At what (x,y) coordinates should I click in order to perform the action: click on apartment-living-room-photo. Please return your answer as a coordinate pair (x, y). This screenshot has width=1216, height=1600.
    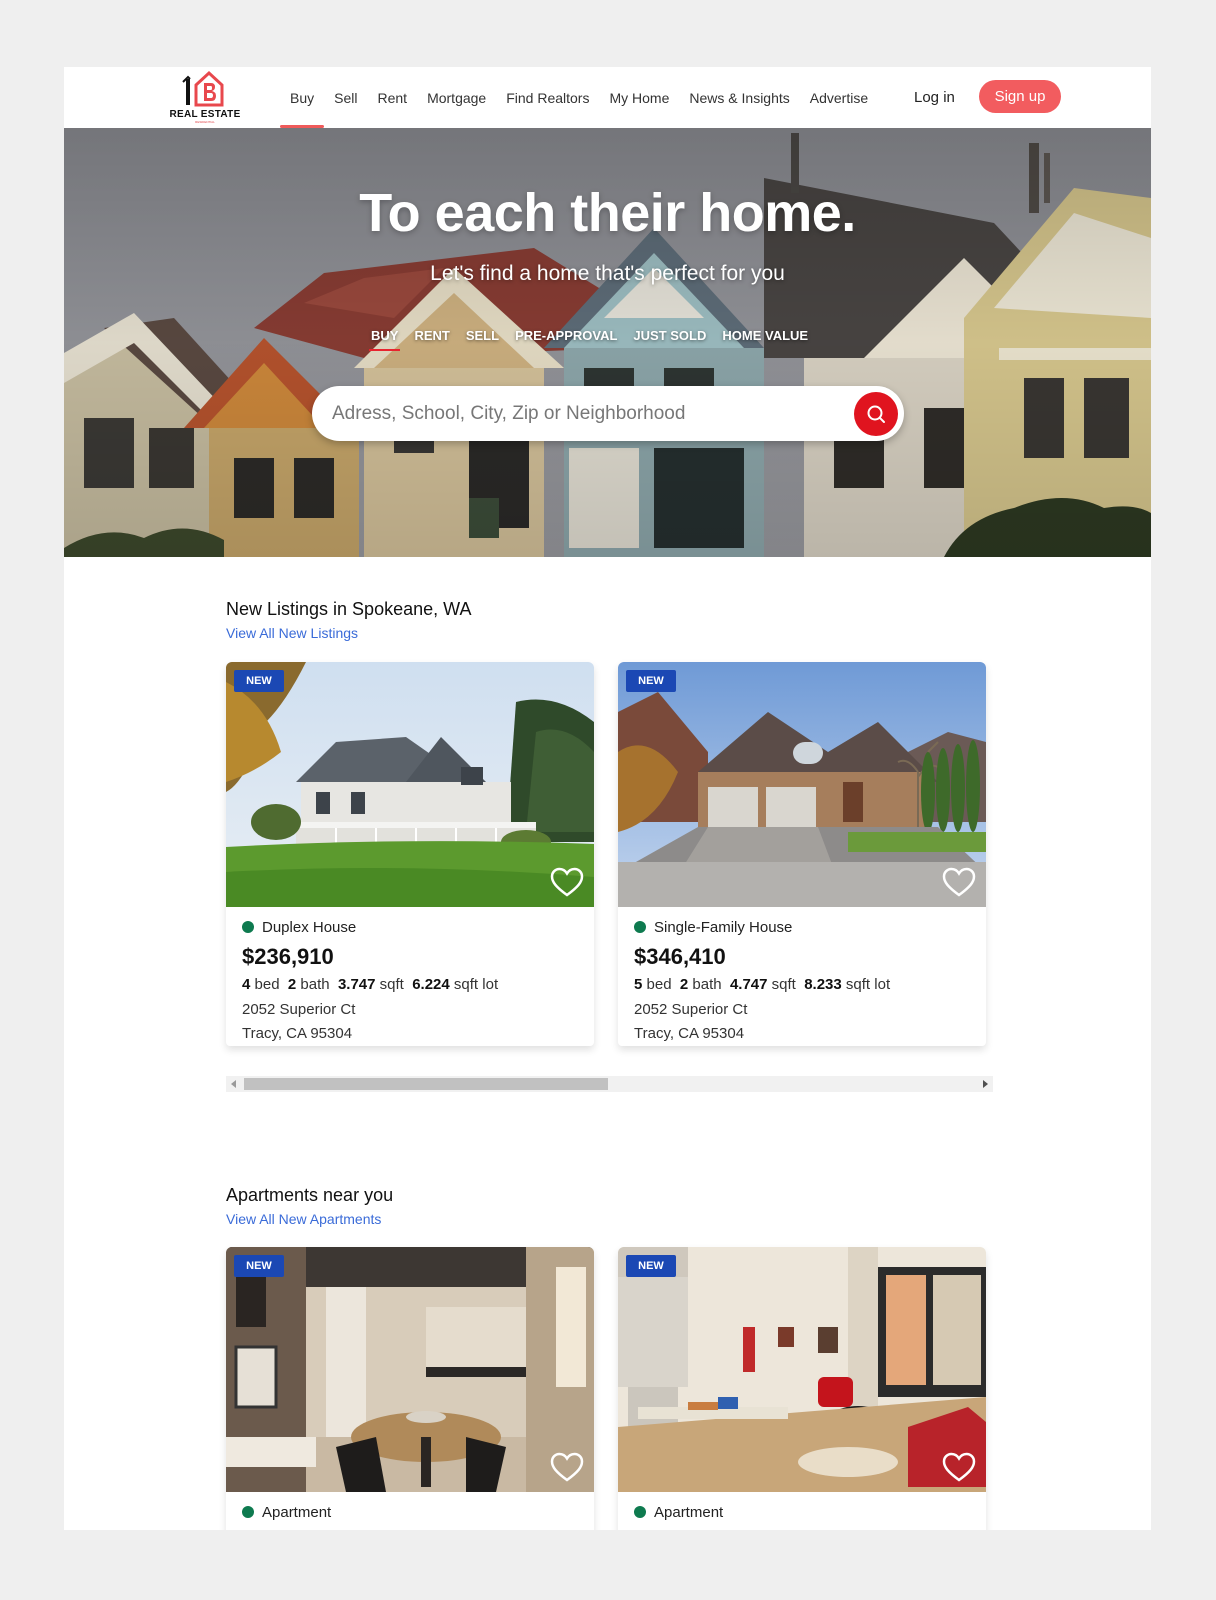
    Looking at the image, I should click on (802, 1369).